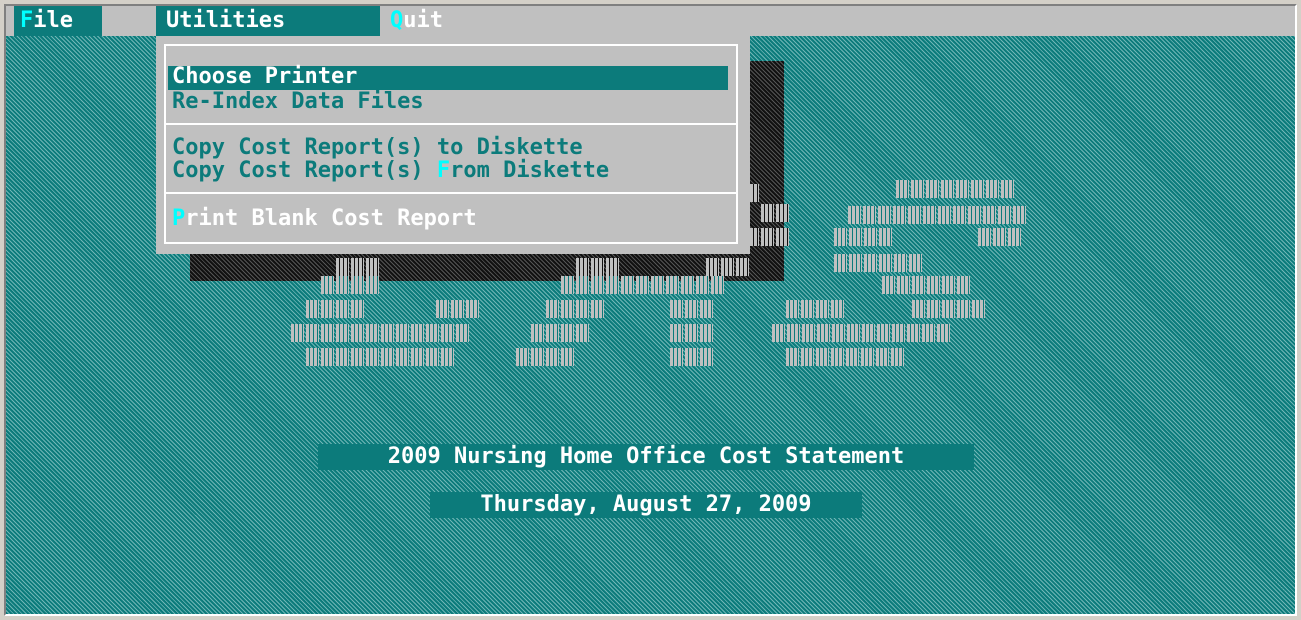 The width and height of the screenshot is (1301, 620). Describe the element at coordinates (27, 20) in the screenshot. I see `menu-file-hotkey: F` at that location.